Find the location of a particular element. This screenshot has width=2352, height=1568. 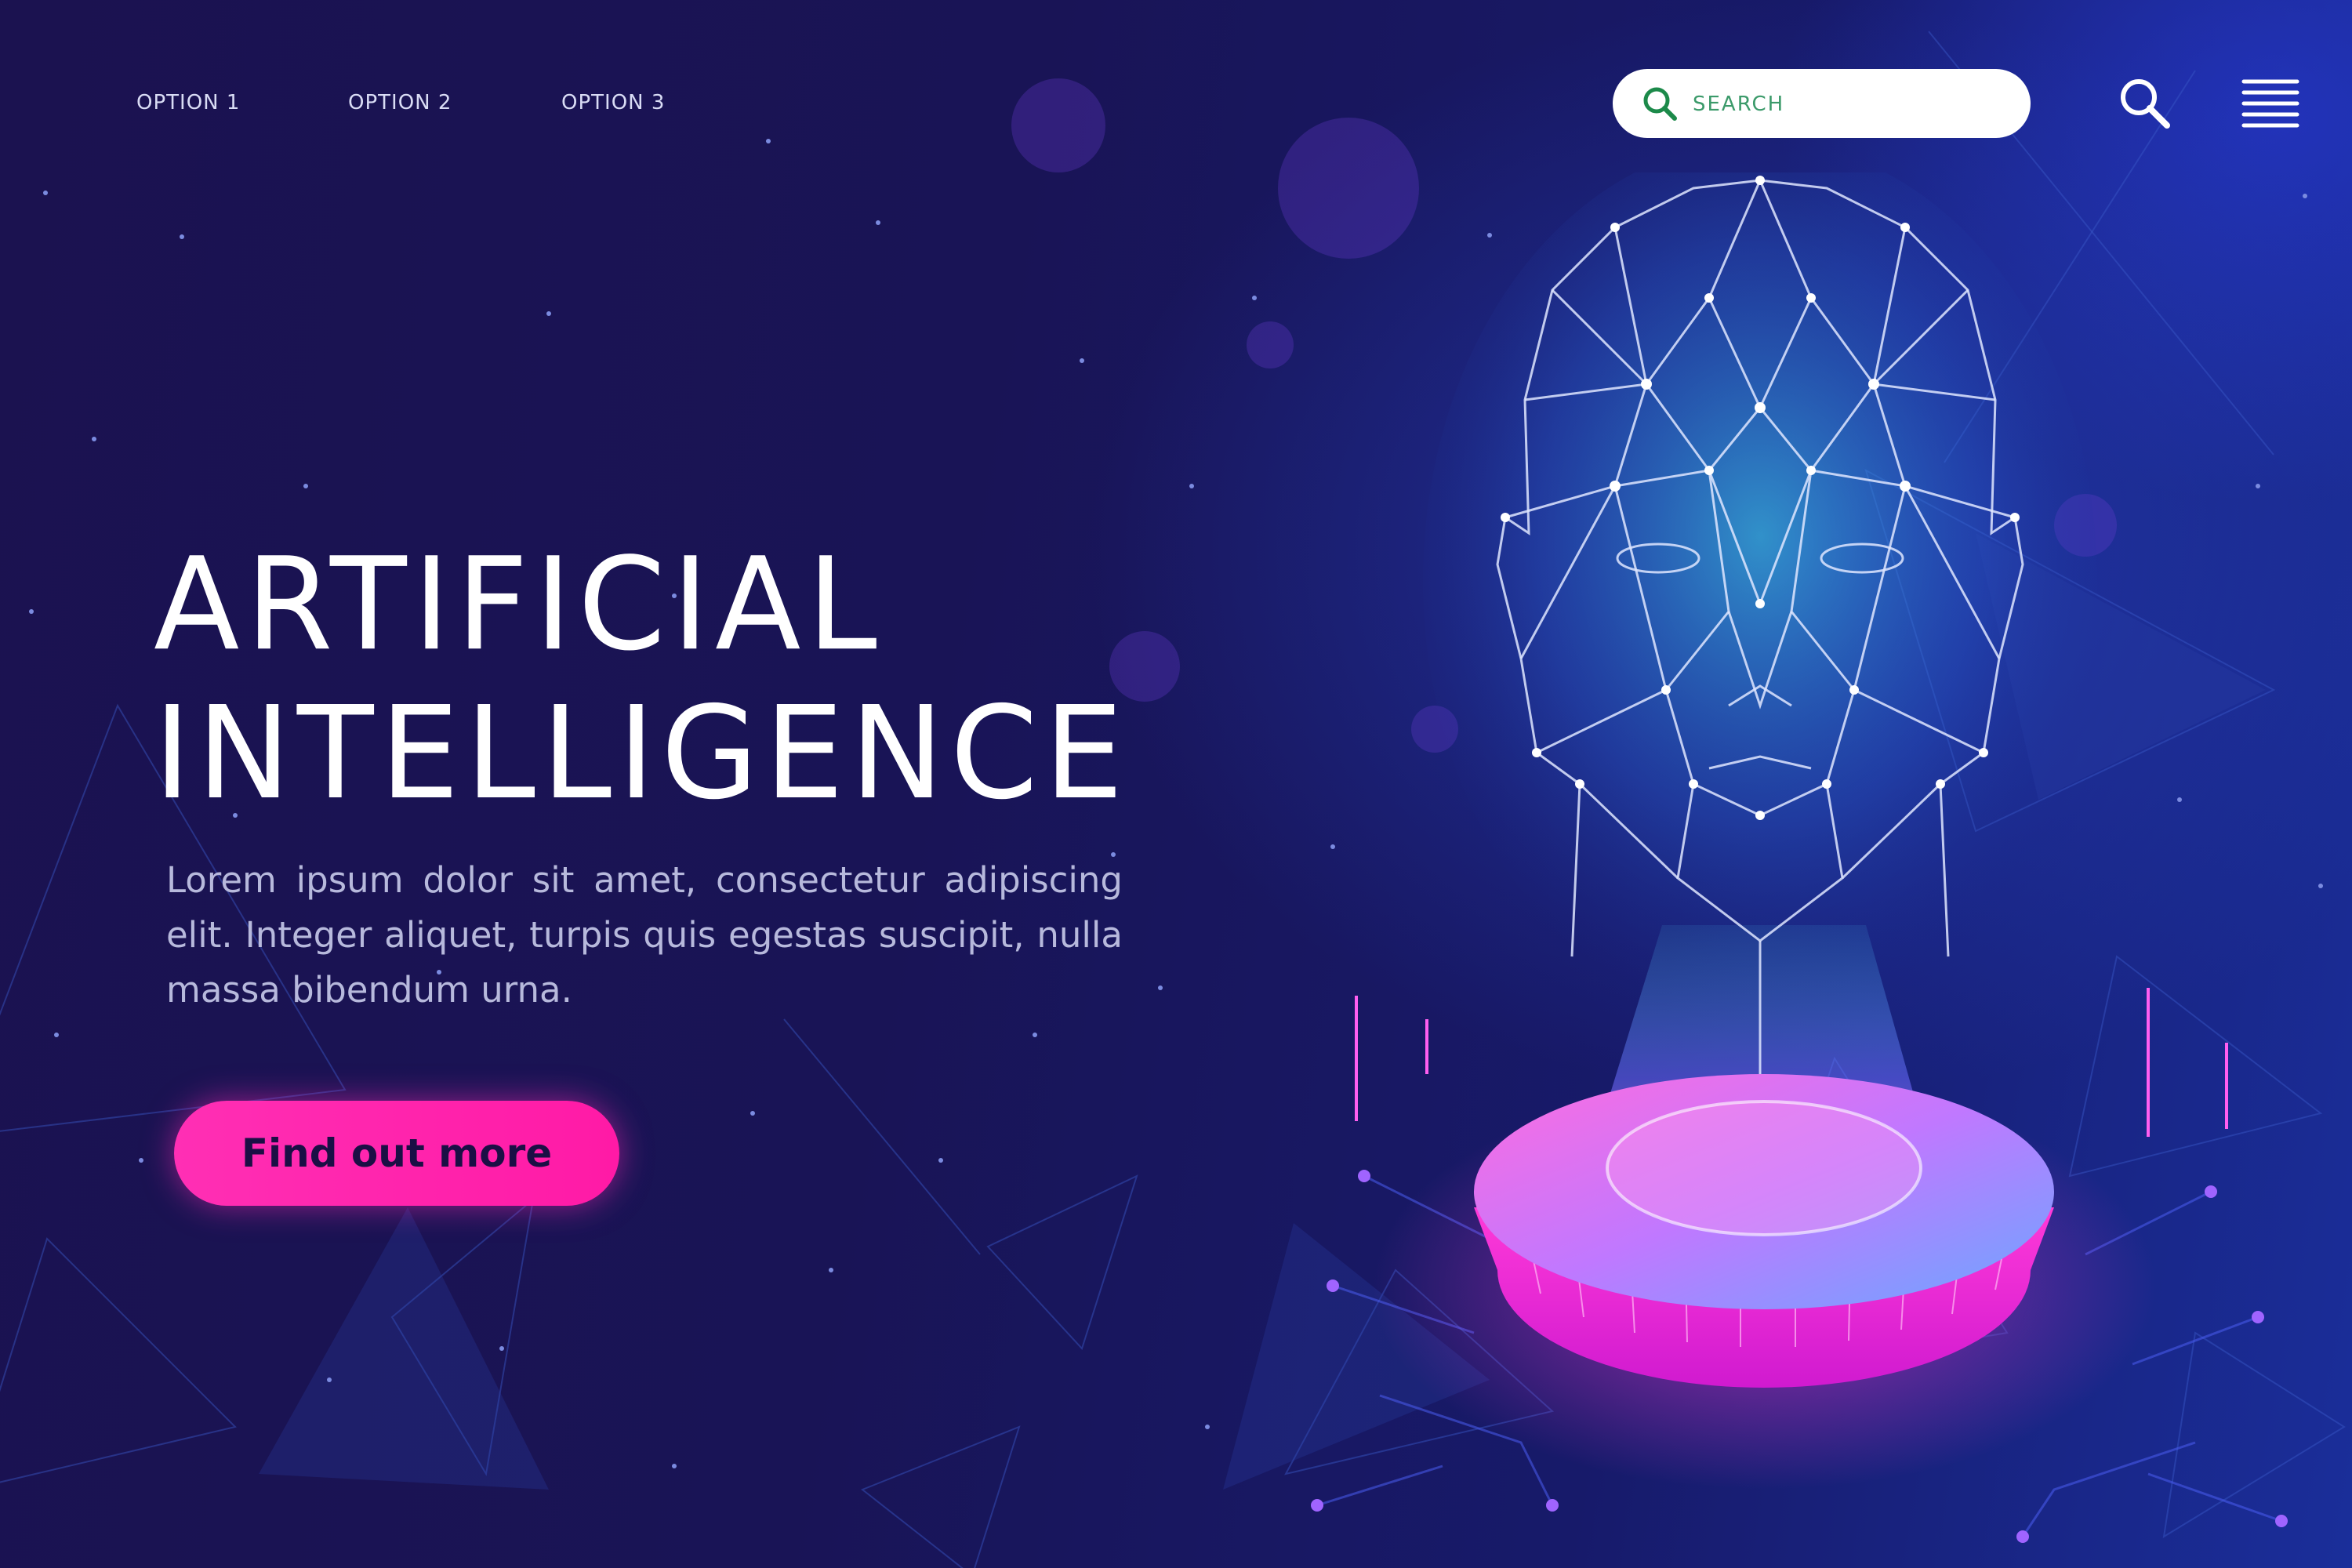

menu-button is located at coordinates (2270, 103).